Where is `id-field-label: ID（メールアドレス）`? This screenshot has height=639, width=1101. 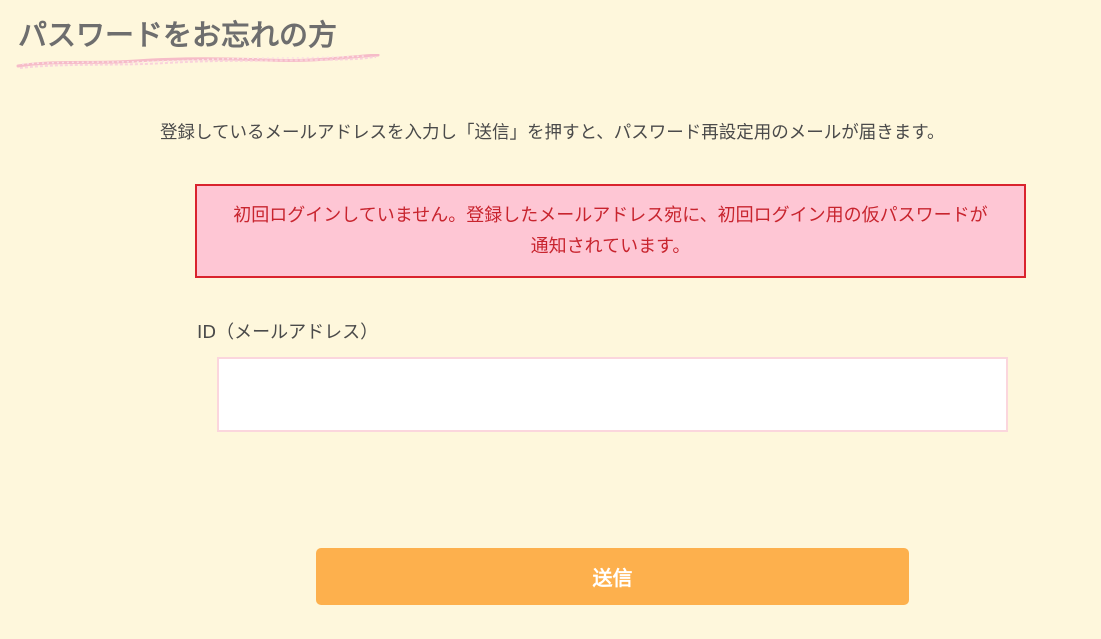 id-field-label: ID（メールアドレス） is located at coordinates (288, 332).